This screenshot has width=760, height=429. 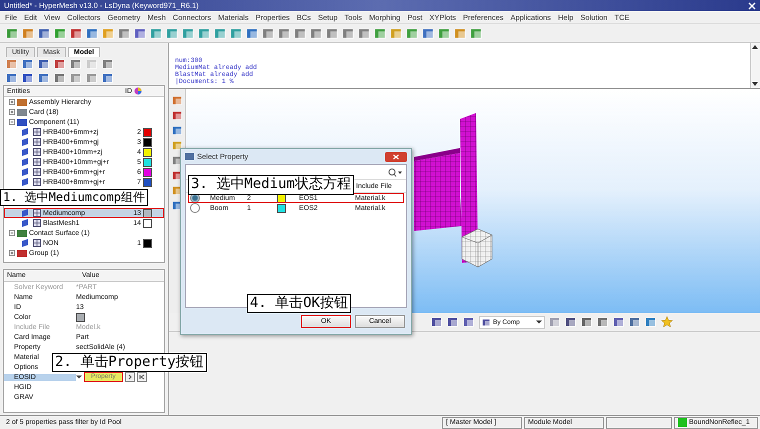 I want to click on cube-mesh-drawing, so click(x=477, y=248).